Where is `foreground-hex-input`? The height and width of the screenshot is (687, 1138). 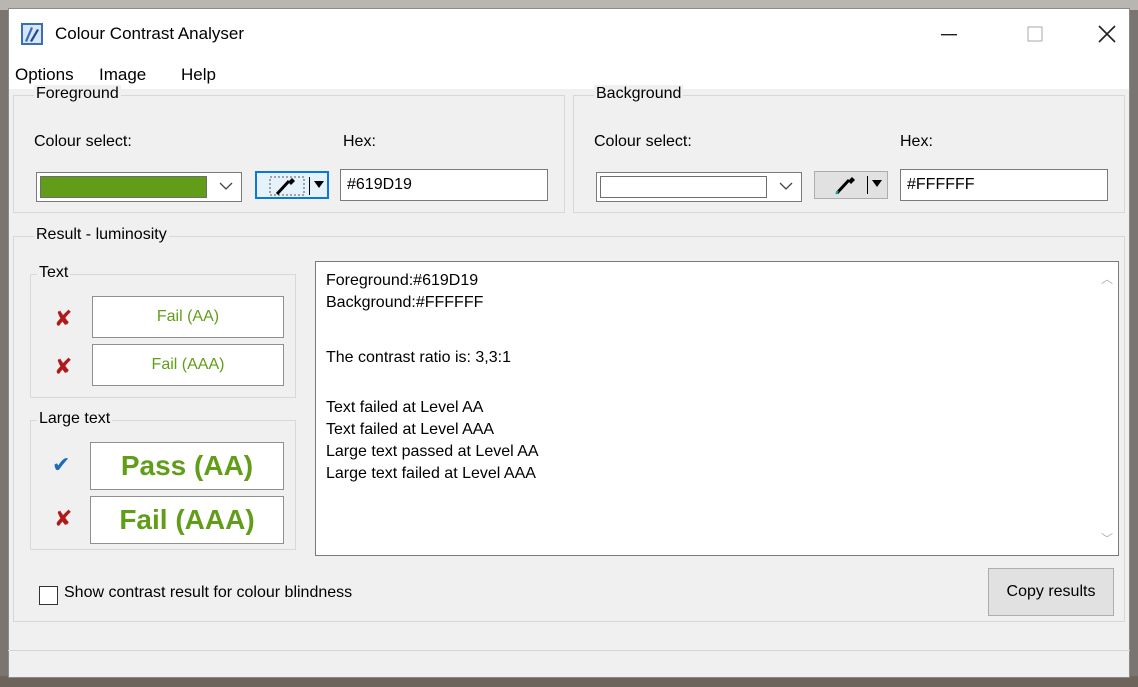 foreground-hex-input is located at coordinates (444, 185).